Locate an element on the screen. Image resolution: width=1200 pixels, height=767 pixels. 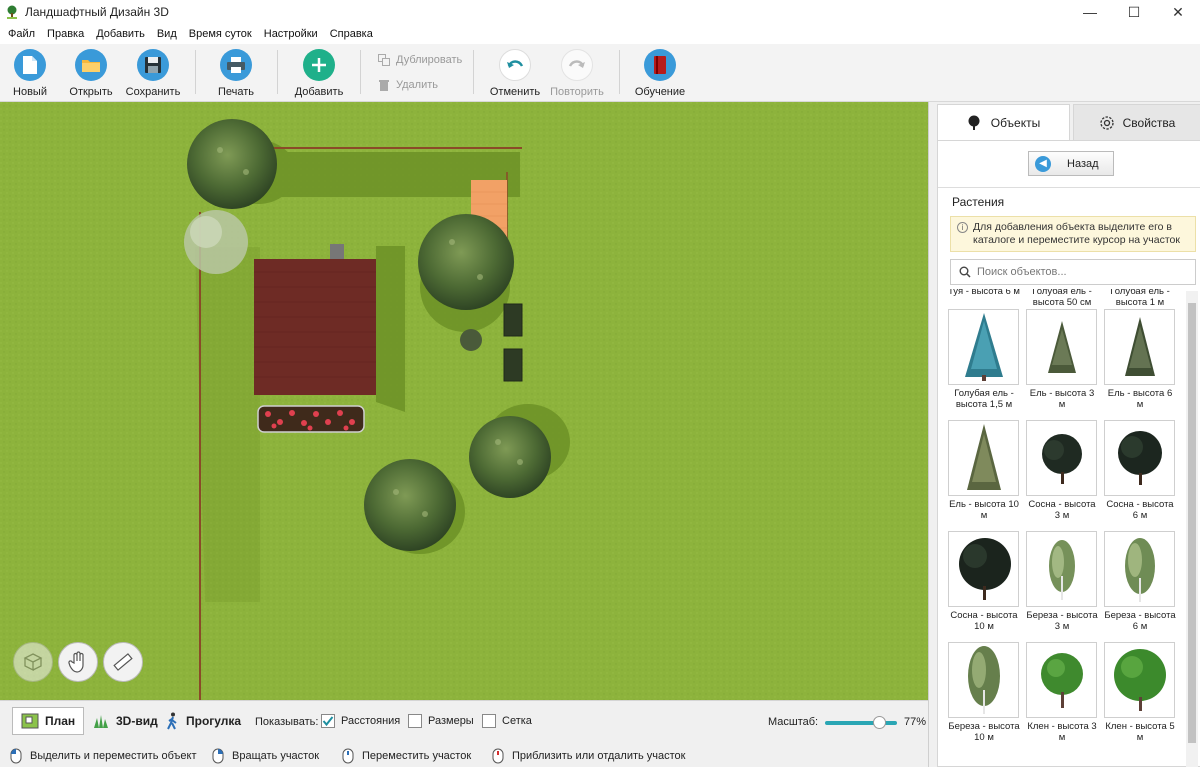
walking-person-icon is located at coordinates (172, 721).